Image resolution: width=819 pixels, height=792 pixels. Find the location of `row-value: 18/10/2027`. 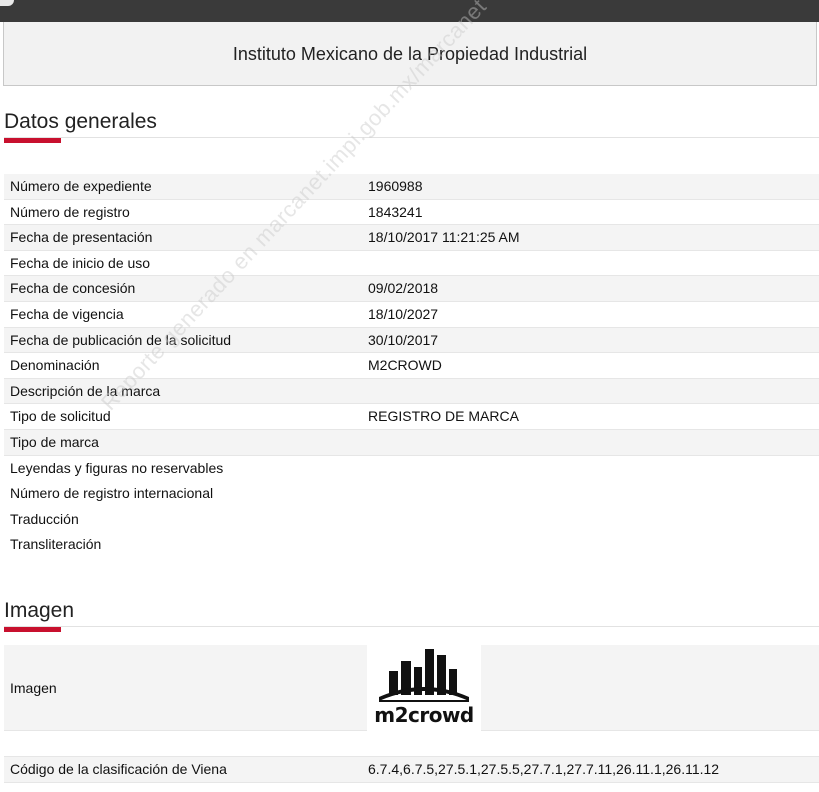

row-value: 18/10/2027 is located at coordinates (403, 313).